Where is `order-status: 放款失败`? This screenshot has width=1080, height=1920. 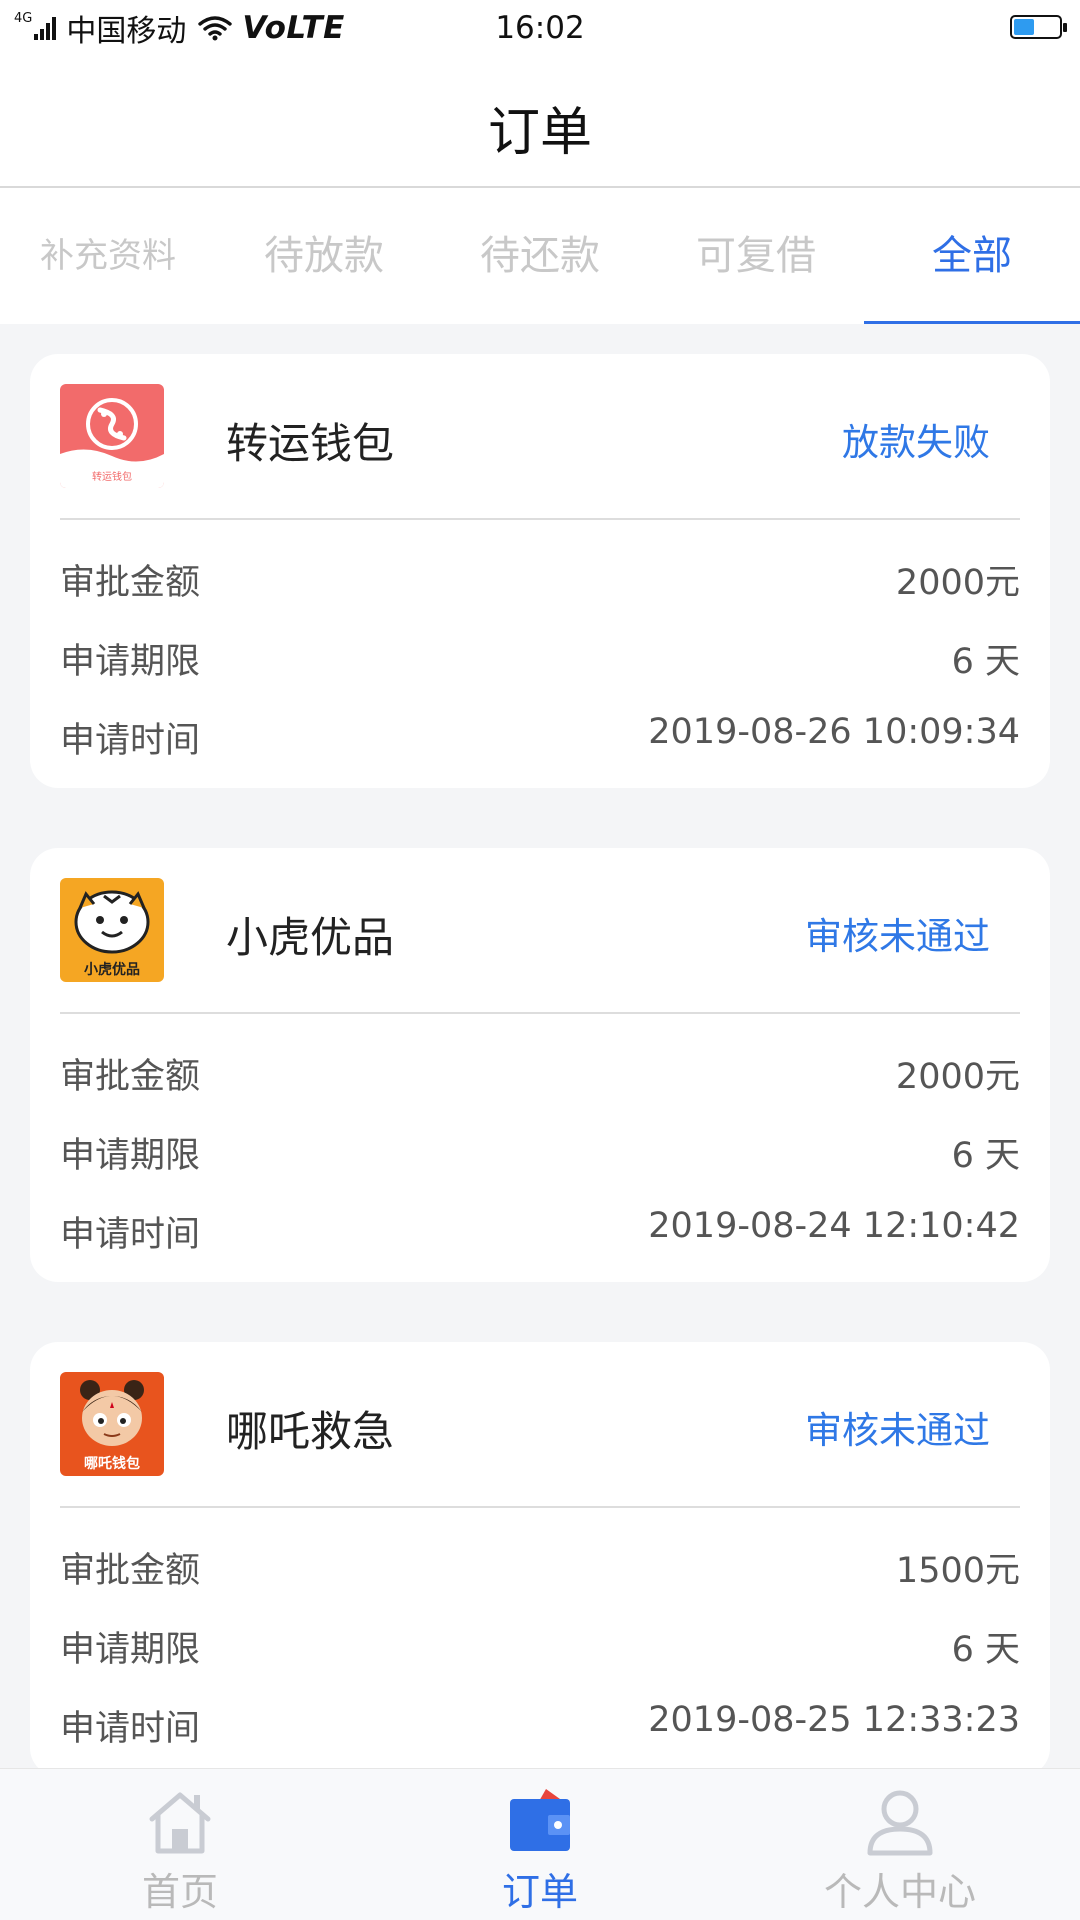 order-status: 放款失败 is located at coordinates (916, 442).